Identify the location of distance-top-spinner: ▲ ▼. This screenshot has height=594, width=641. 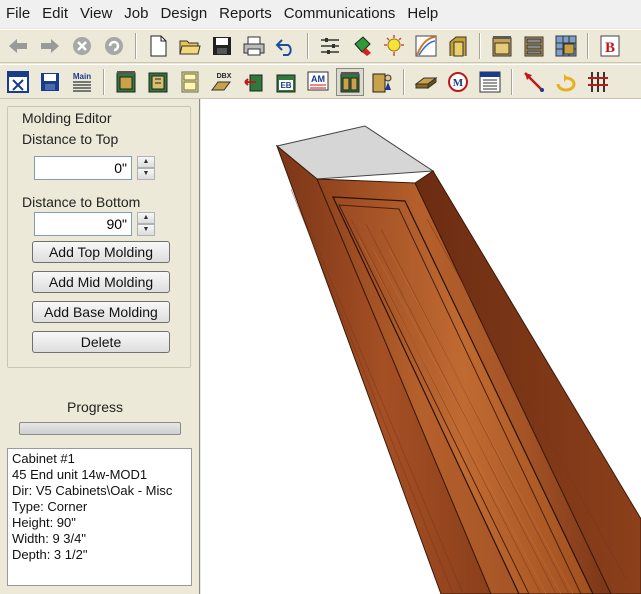
(146, 168).